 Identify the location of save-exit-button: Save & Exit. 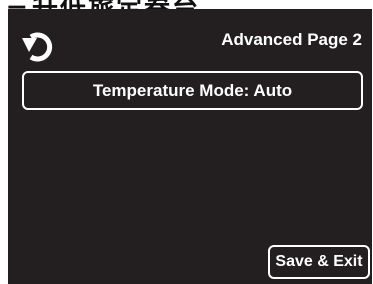
(319, 262).